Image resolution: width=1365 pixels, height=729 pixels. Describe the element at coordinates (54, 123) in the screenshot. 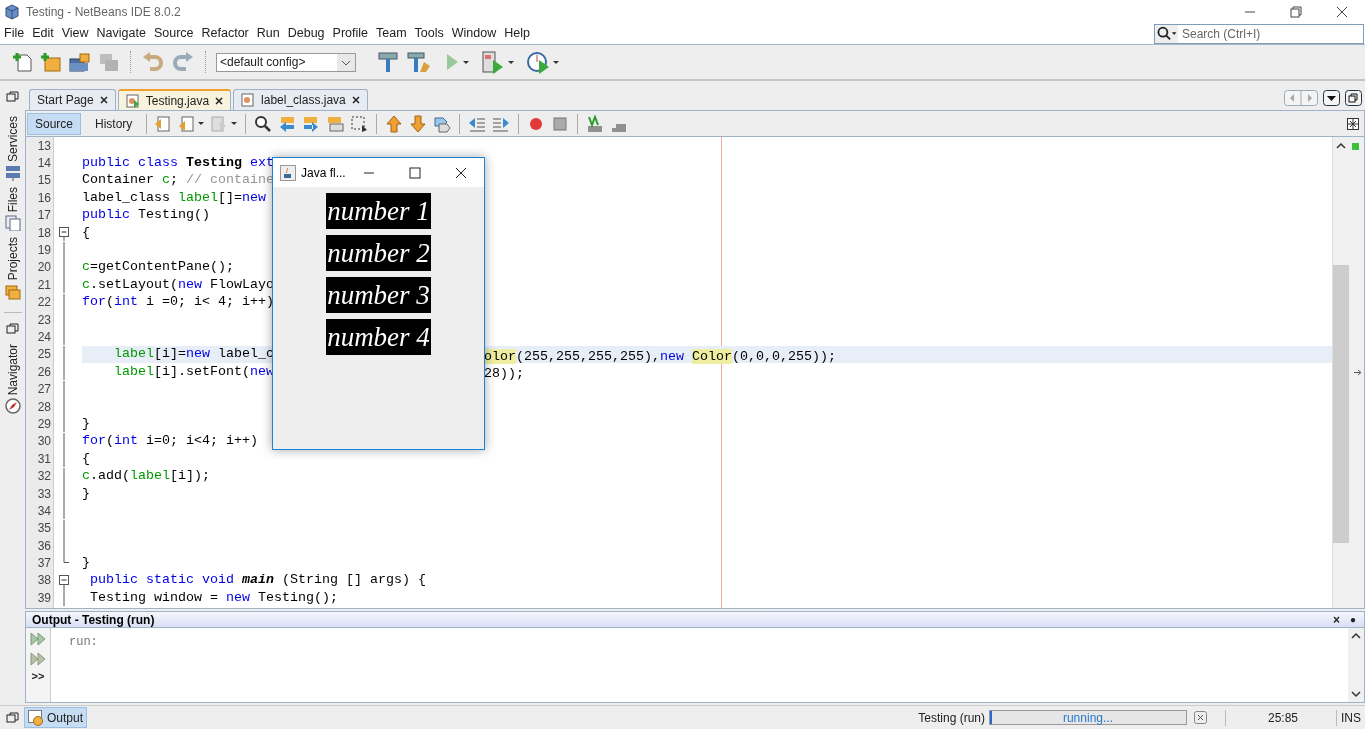

I see `view-tab: Source` at that location.